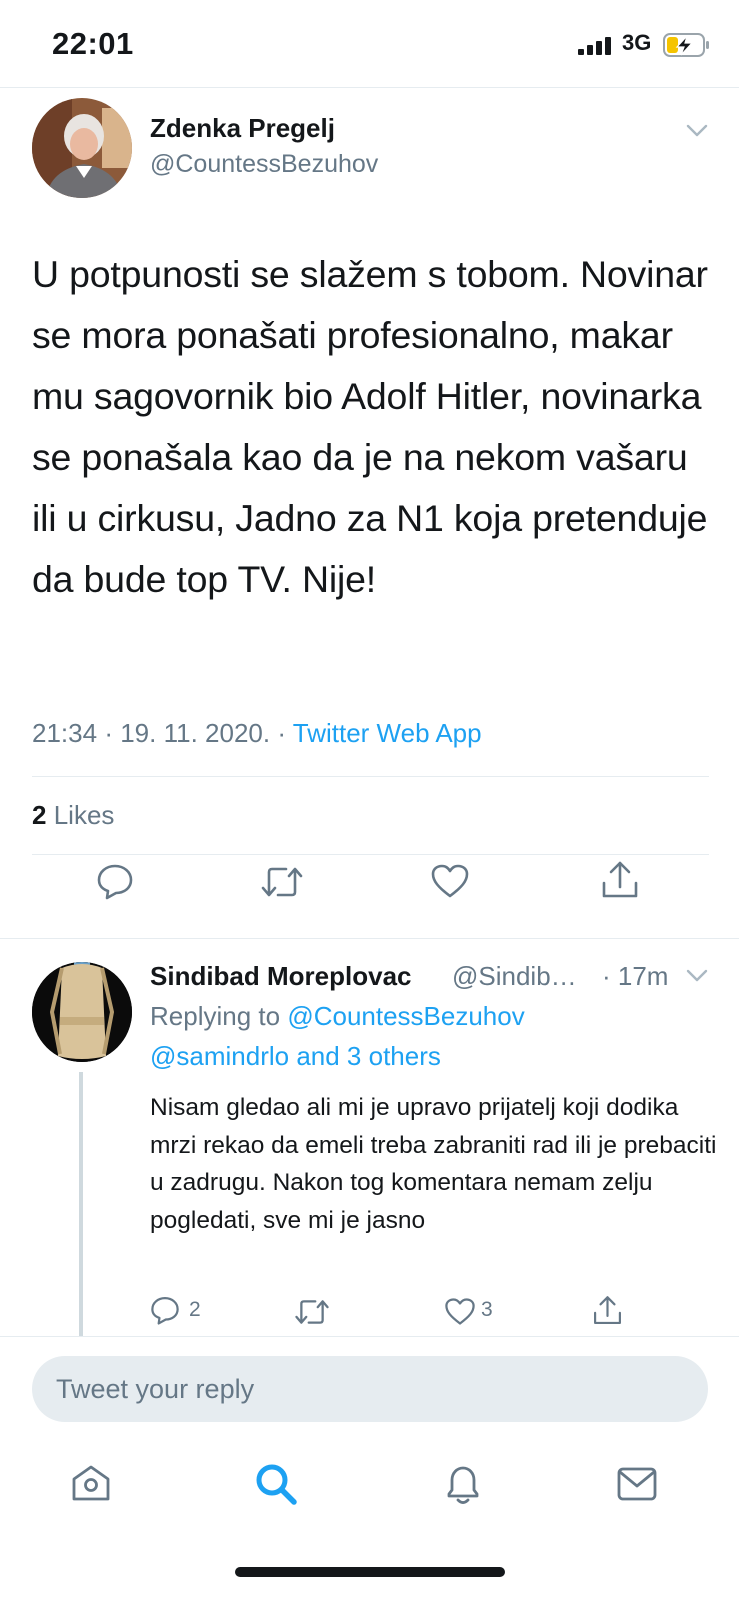  Describe the element at coordinates (91, 1483) in the screenshot. I see `home-icon` at that location.